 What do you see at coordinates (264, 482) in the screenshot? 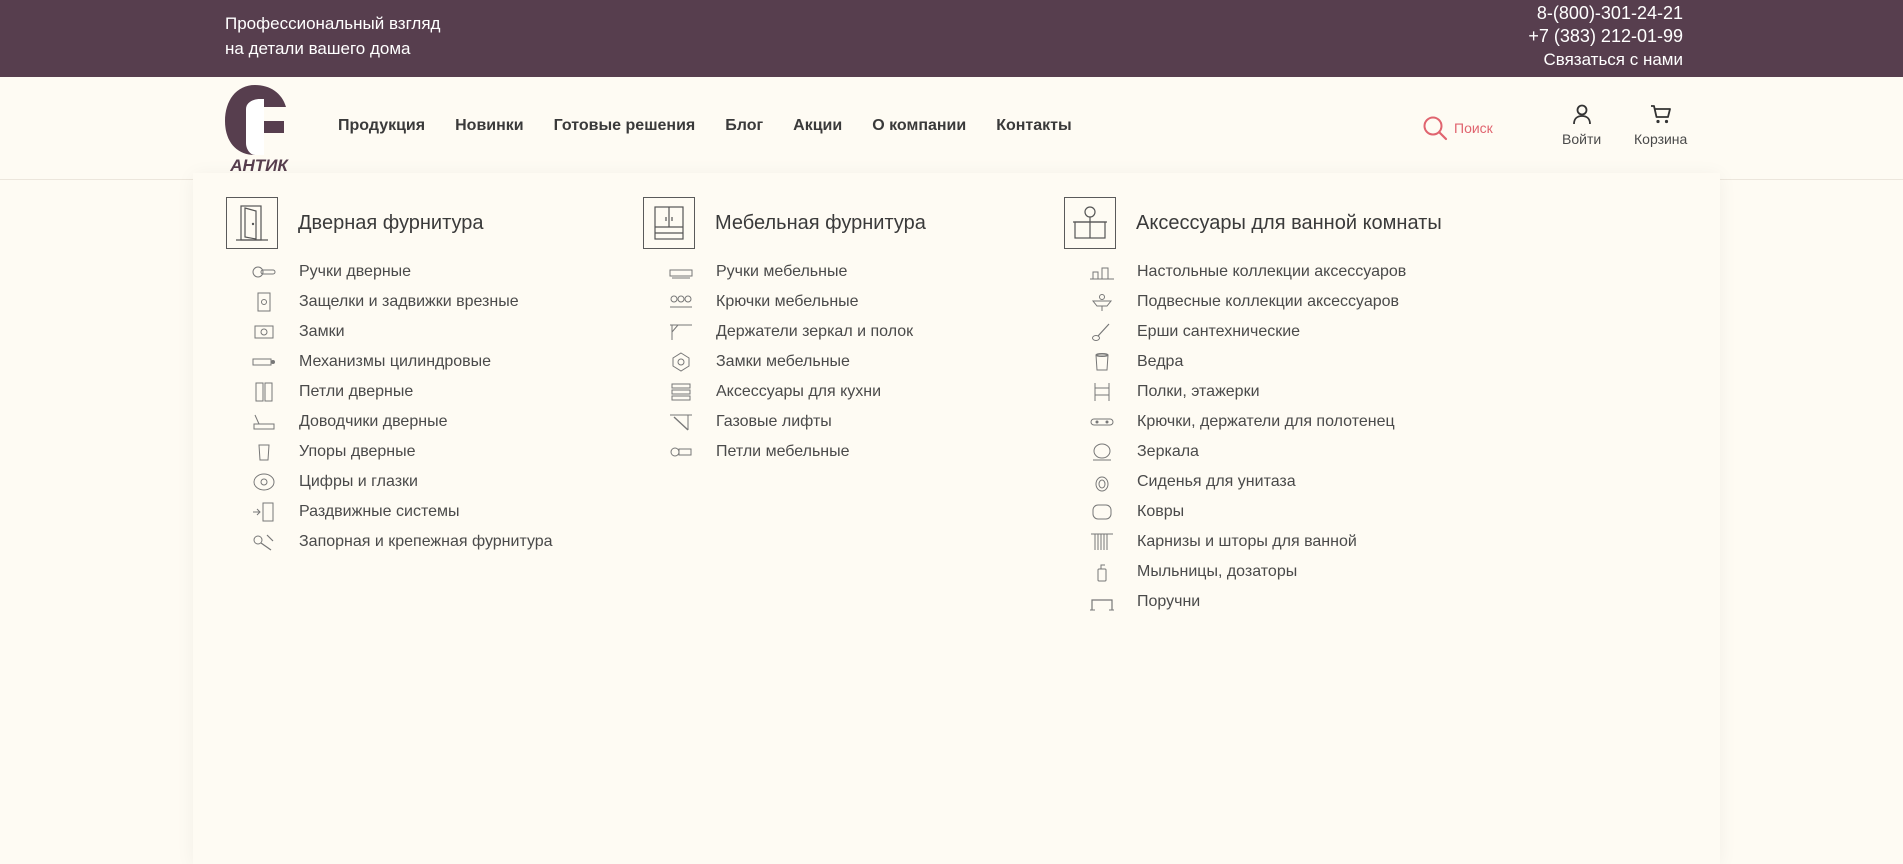
I see `peephole-icon` at bounding box center [264, 482].